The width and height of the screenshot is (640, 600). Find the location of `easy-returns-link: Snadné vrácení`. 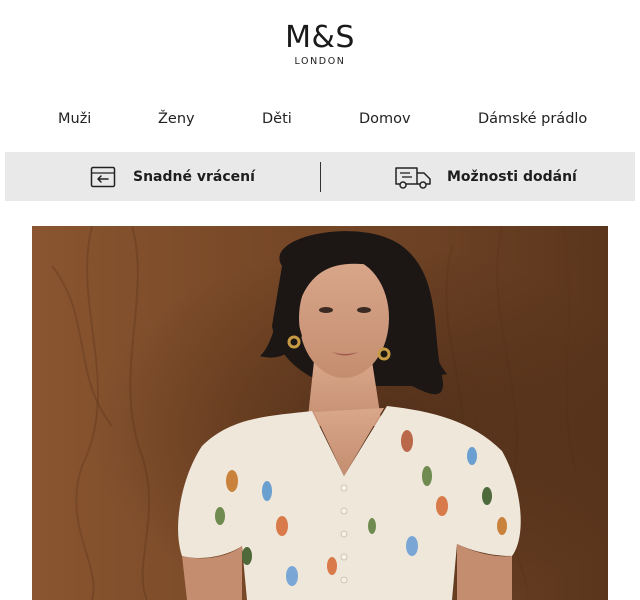

easy-returns-link: Snadné vrácení is located at coordinates (172, 176).